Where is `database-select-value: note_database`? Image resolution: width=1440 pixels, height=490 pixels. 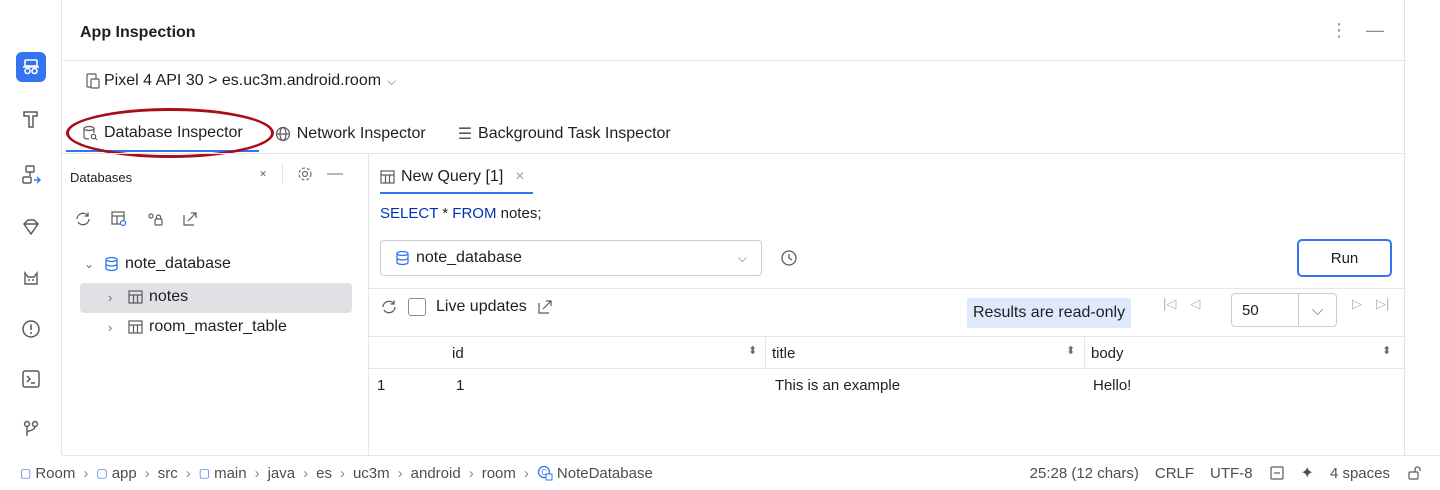
database-select-value: note_database is located at coordinates (469, 257).